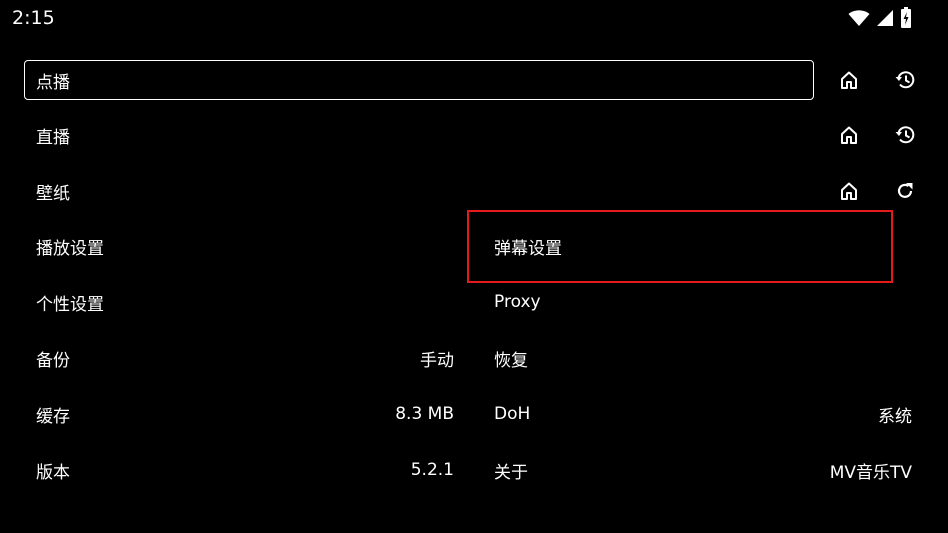 The image size is (948, 533). Describe the element at coordinates (424, 414) in the screenshot. I see `setting-cache-value: 8.3 MB` at that location.